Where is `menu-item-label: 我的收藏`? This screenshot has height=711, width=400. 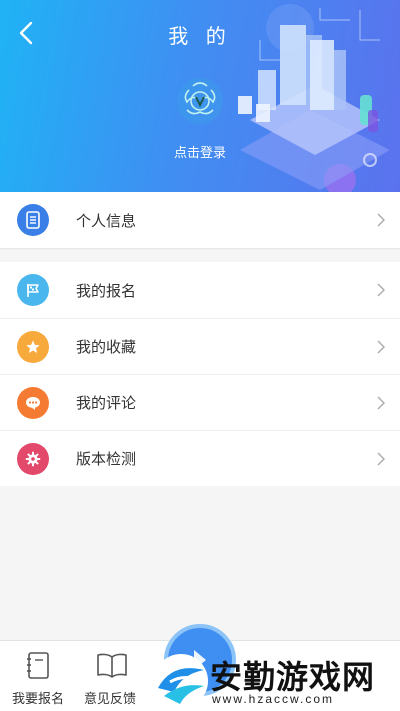 menu-item-label: 我的收藏 is located at coordinates (106, 347).